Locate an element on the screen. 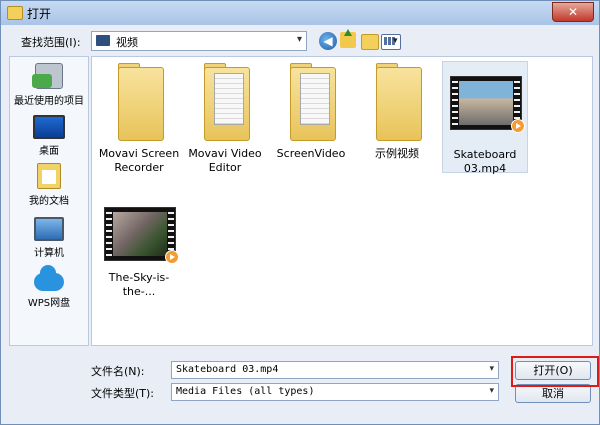  sidebar-item-computer: 计算机 is located at coordinates (49, 238).